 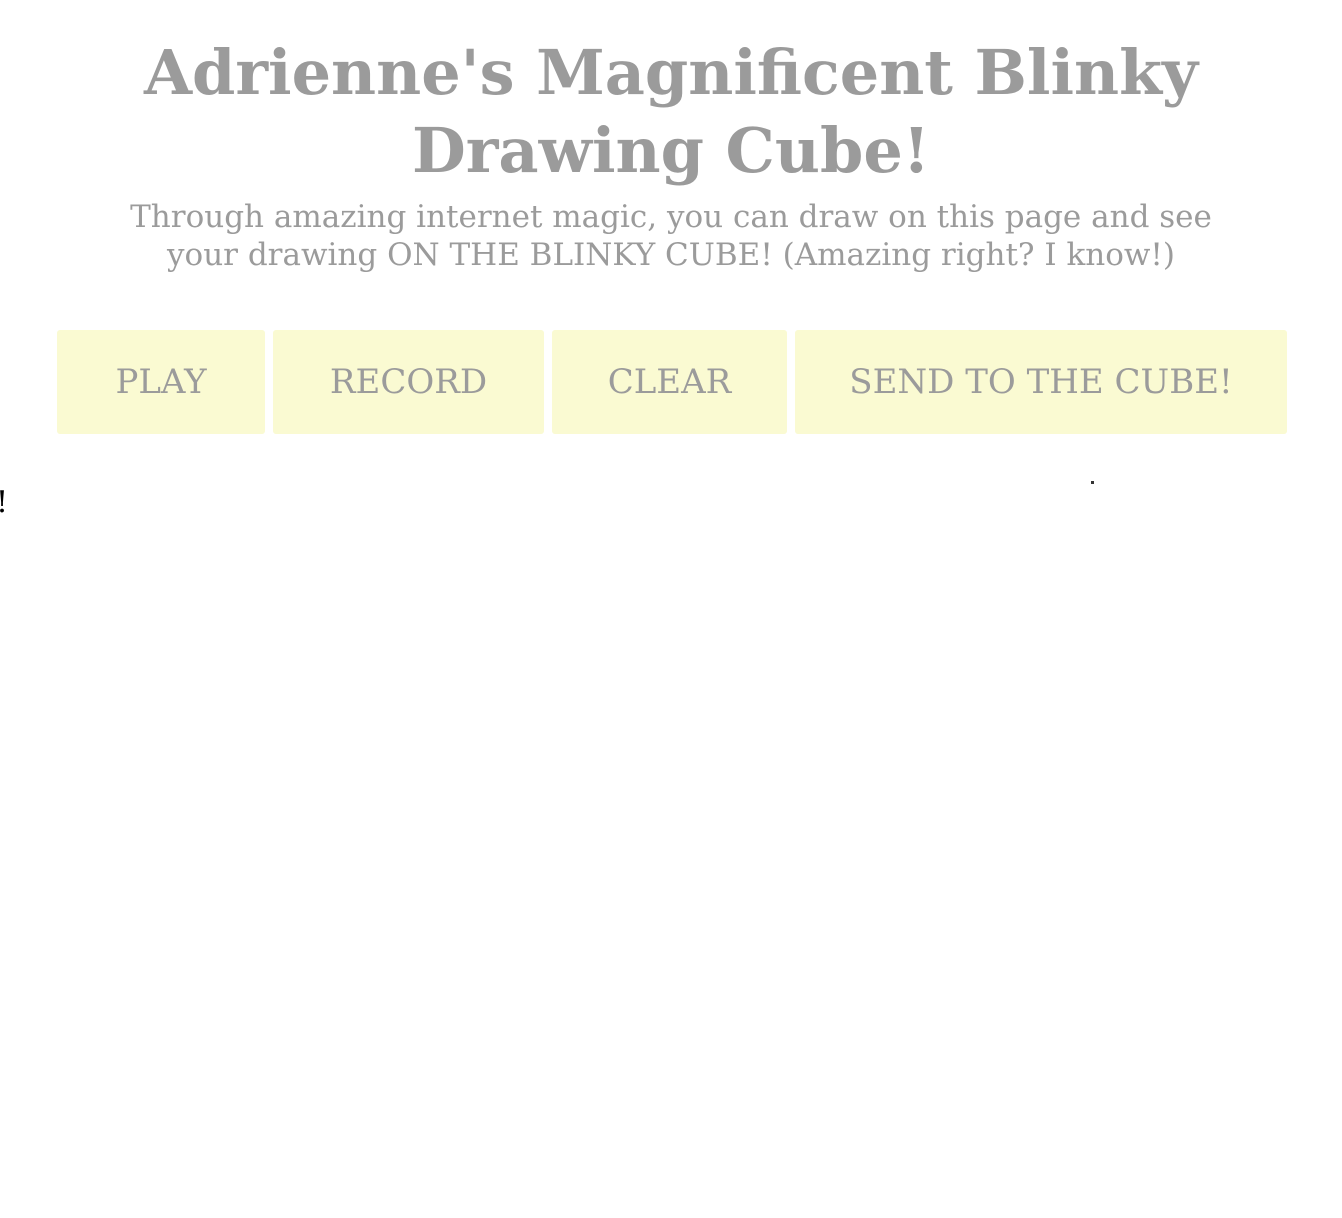 I want to click on clear-button: CLEAR, so click(x=669, y=382).